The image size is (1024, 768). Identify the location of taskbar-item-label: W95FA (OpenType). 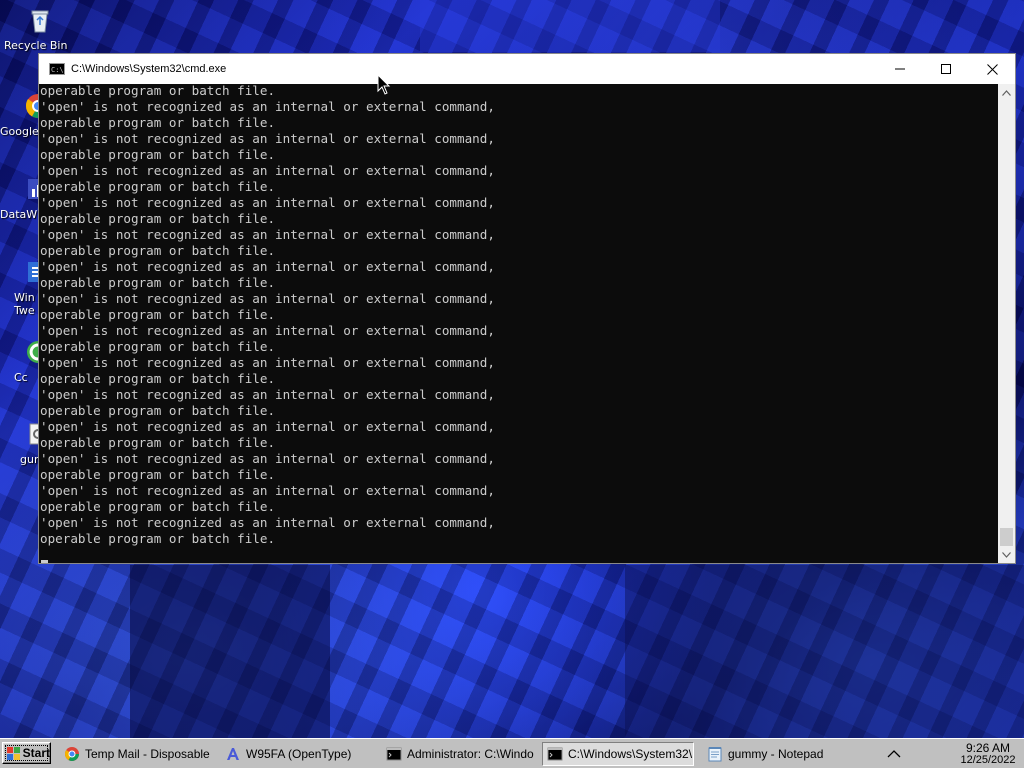
(299, 754).